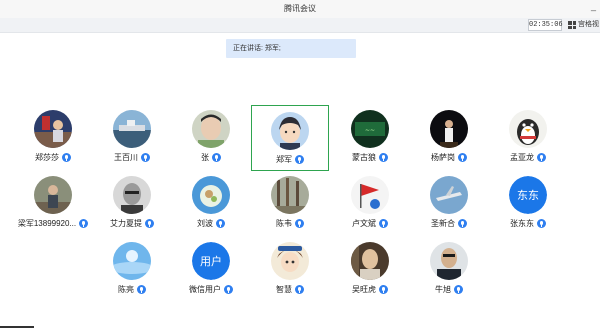  I want to click on participant-name: 张, so click(205, 157).